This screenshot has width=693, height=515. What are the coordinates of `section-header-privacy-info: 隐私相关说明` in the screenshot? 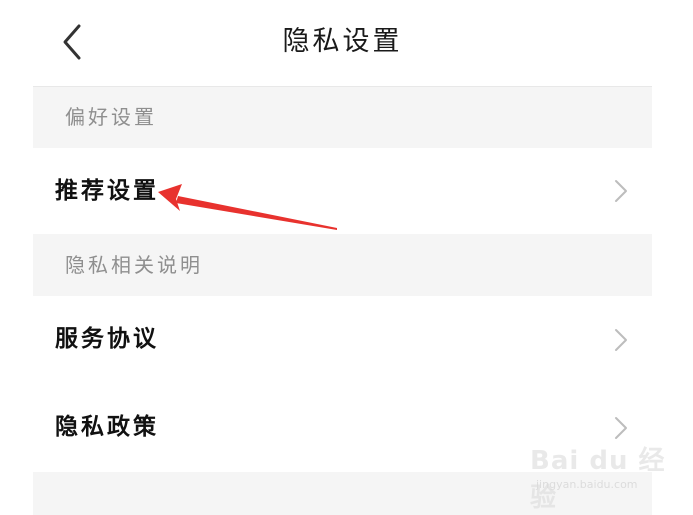 It's located at (134, 265).